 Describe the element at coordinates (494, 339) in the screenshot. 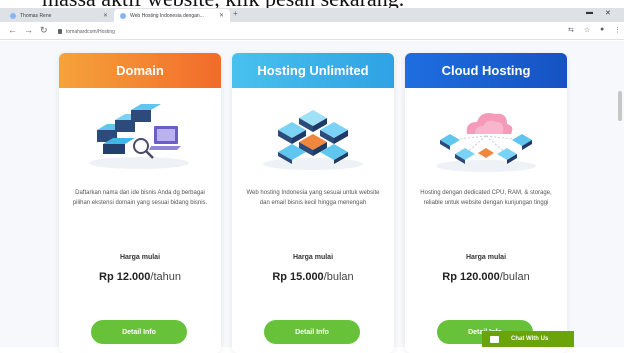

I see `chat-bubble-icon` at that location.